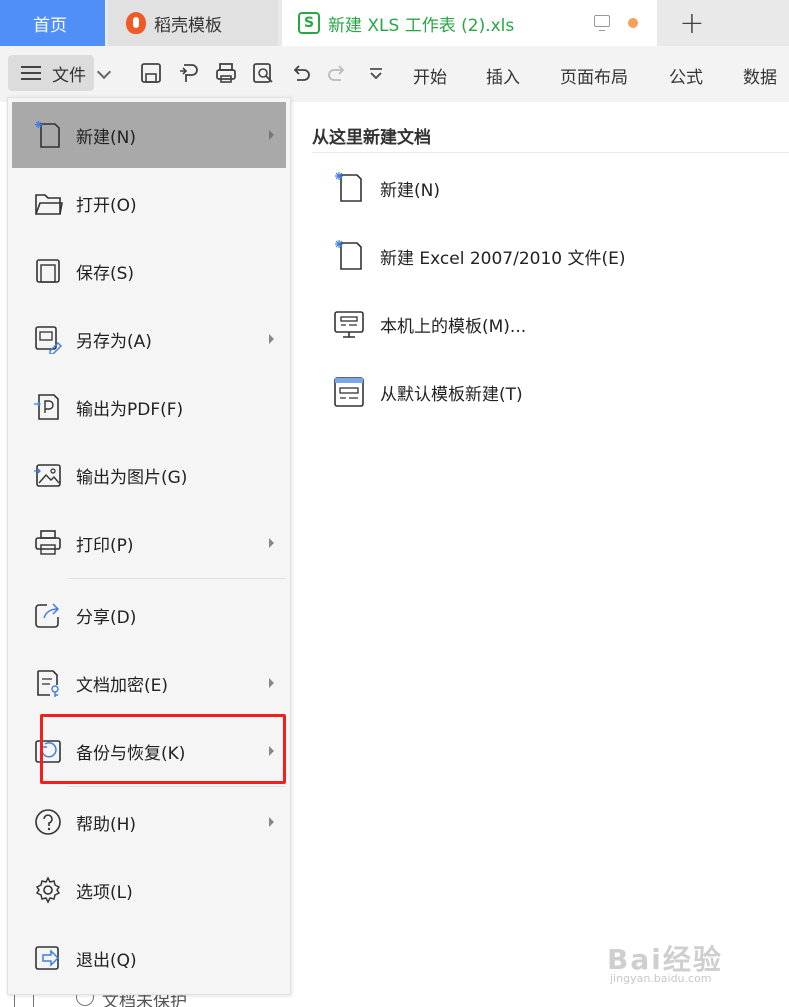 This screenshot has width=789, height=1007. What do you see at coordinates (48, 890) in the screenshot?
I see `options-gear-icon` at bounding box center [48, 890].